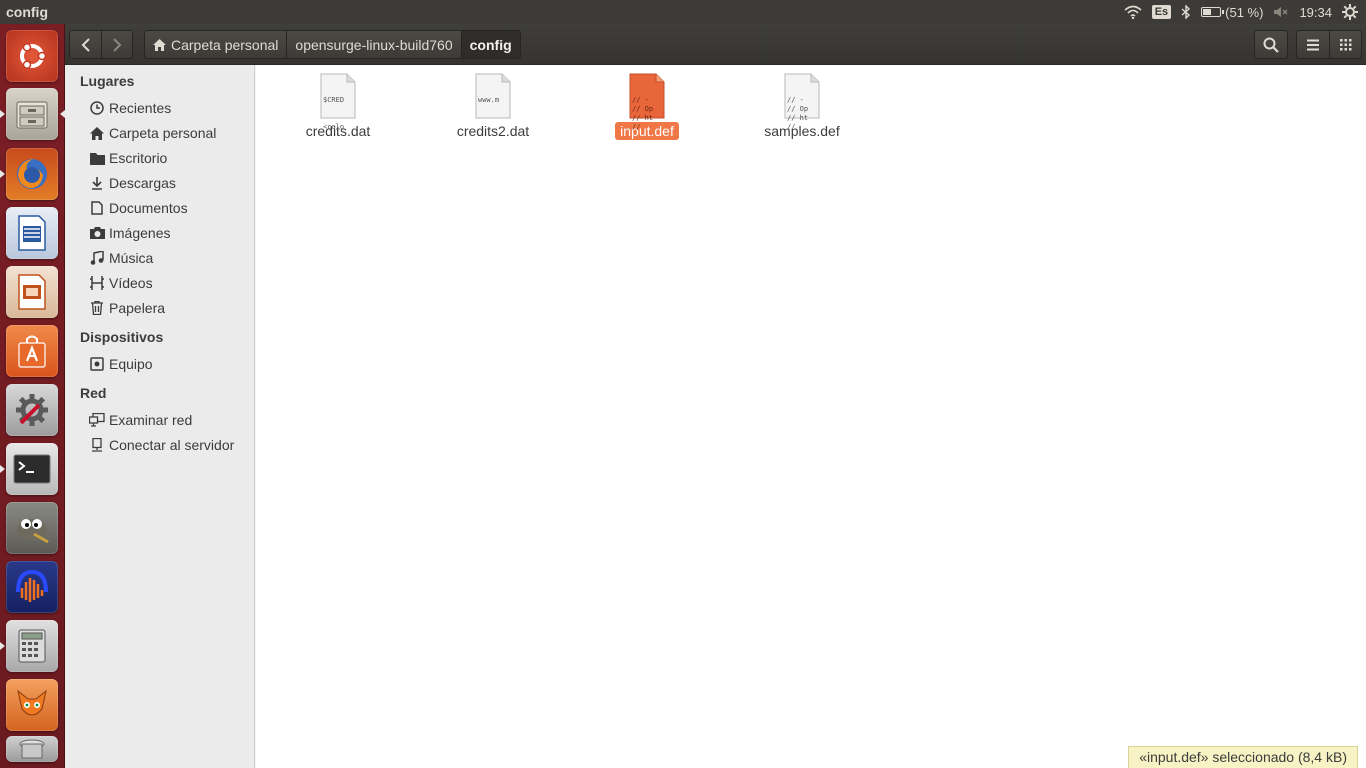 The width and height of the screenshot is (1366, 768). Describe the element at coordinates (142, 183) in the screenshot. I see `sidebar-item-label: Descargas` at that location.